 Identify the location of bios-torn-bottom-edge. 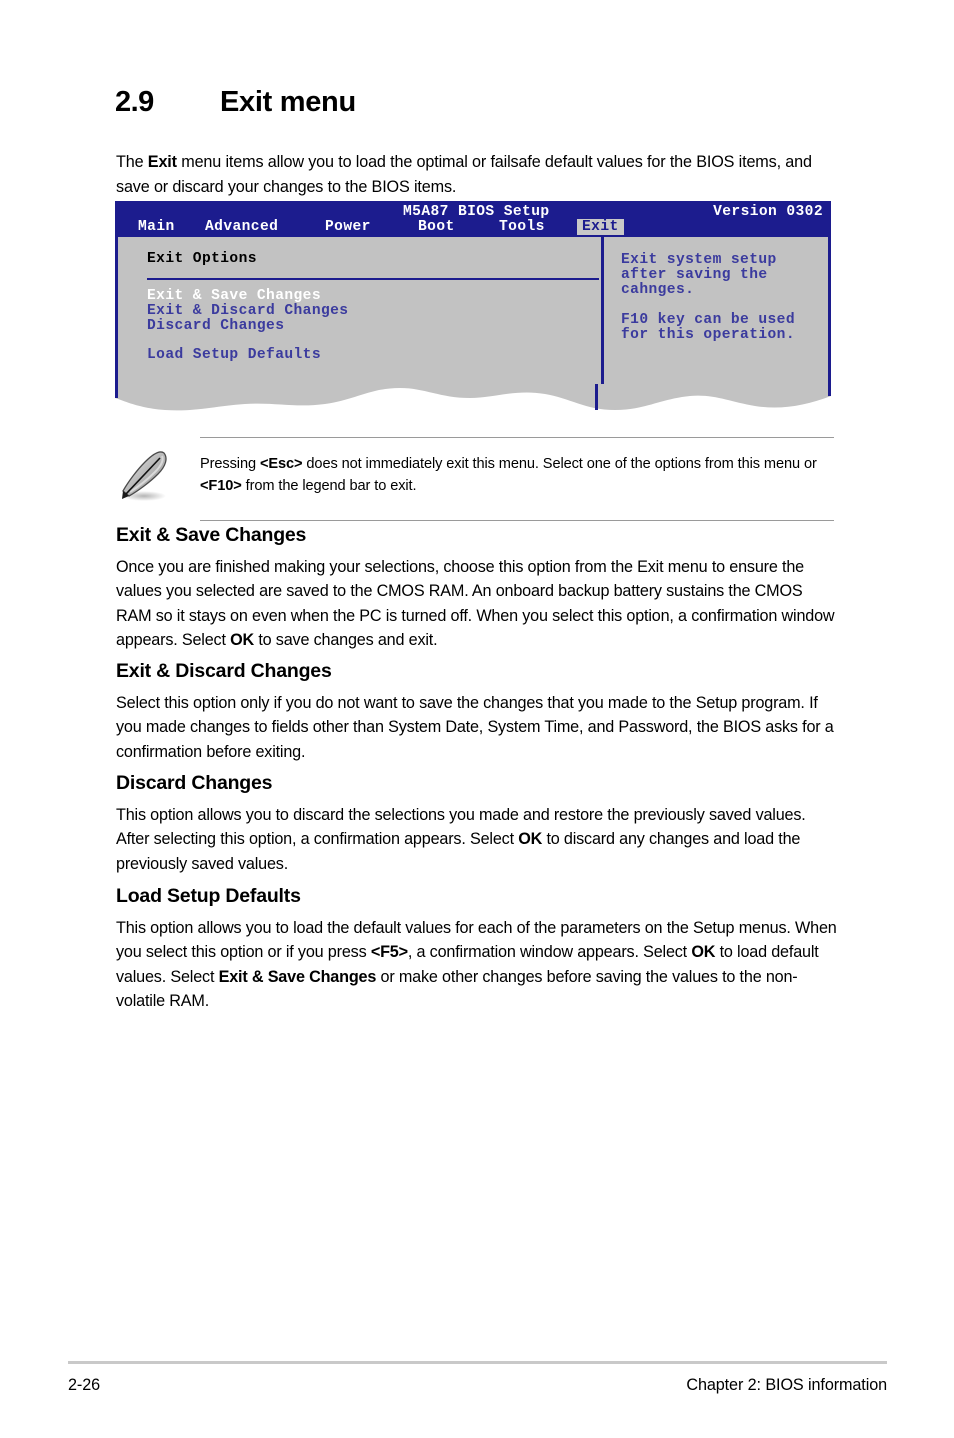
(473, 400).